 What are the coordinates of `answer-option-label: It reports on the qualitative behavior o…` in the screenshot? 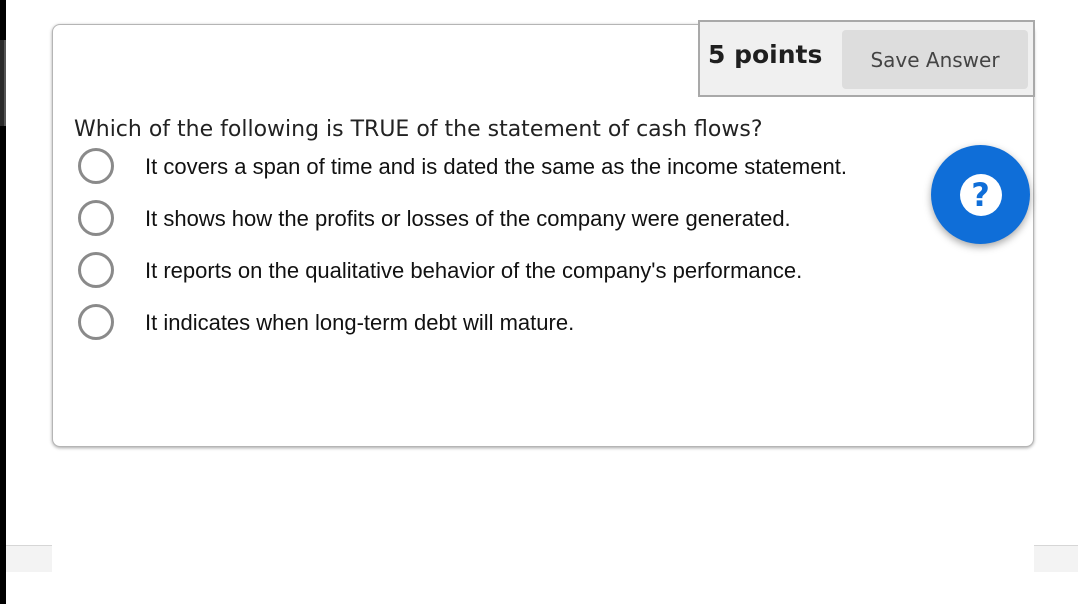 It's located at (474, 270).